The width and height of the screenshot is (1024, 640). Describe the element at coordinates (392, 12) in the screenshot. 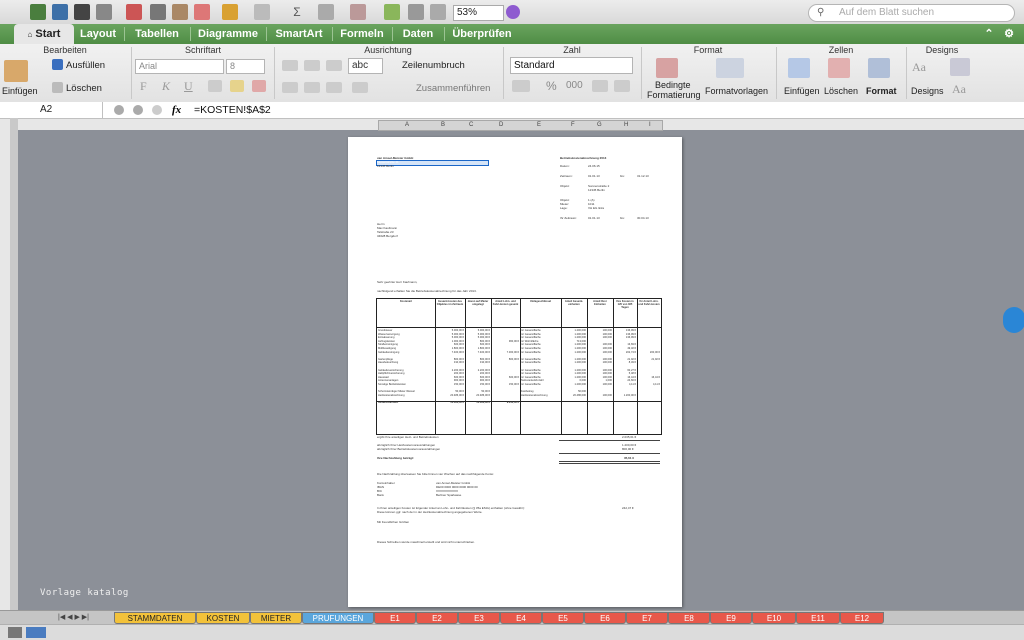

I see `formula-builder-icon` at that location.